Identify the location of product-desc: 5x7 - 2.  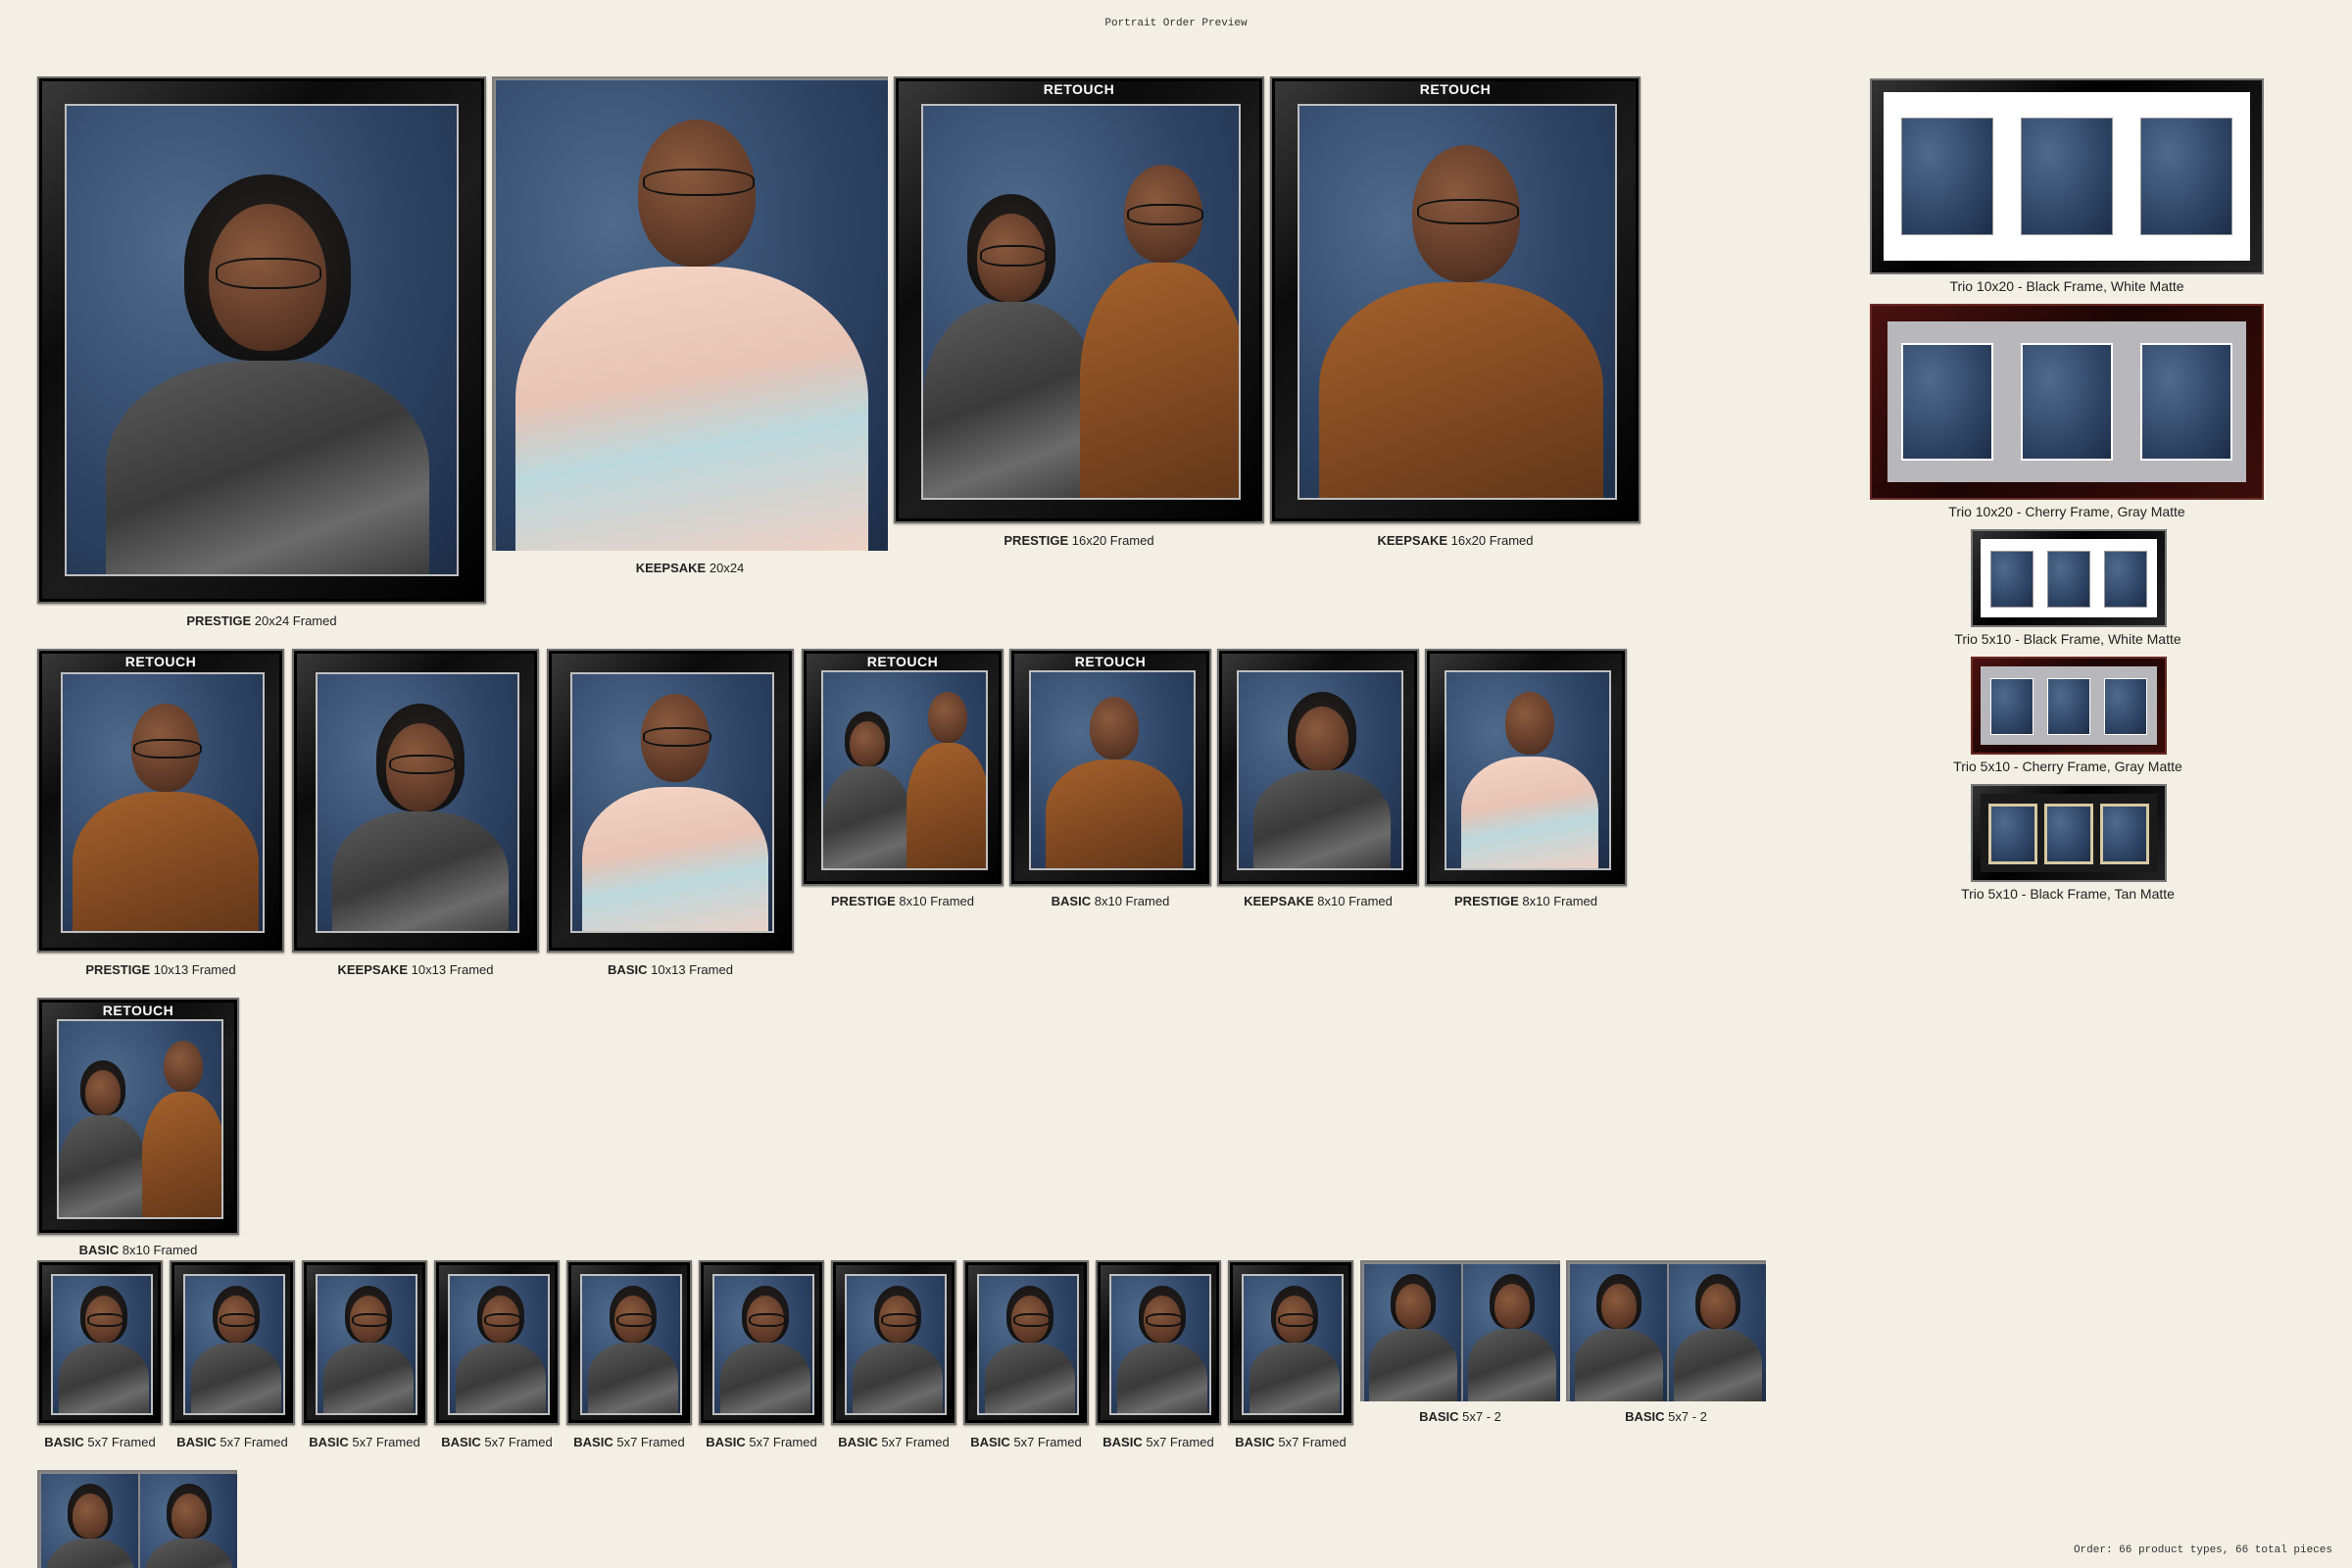
(1687, 1416).